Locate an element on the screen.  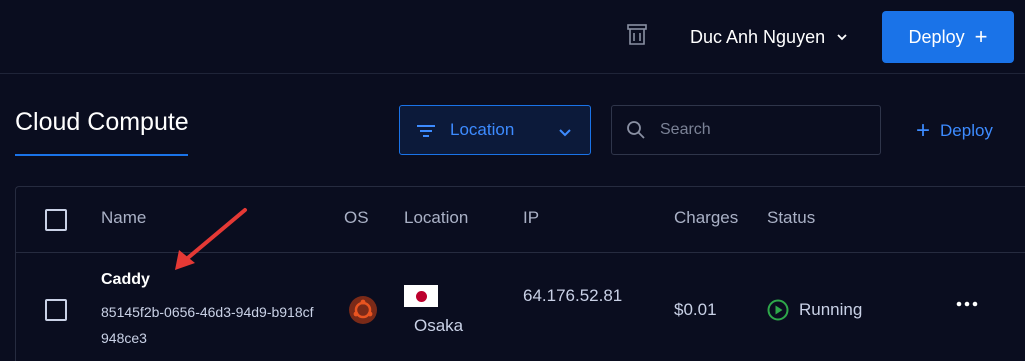
more-options-icon is located at coordinates (967, 304).